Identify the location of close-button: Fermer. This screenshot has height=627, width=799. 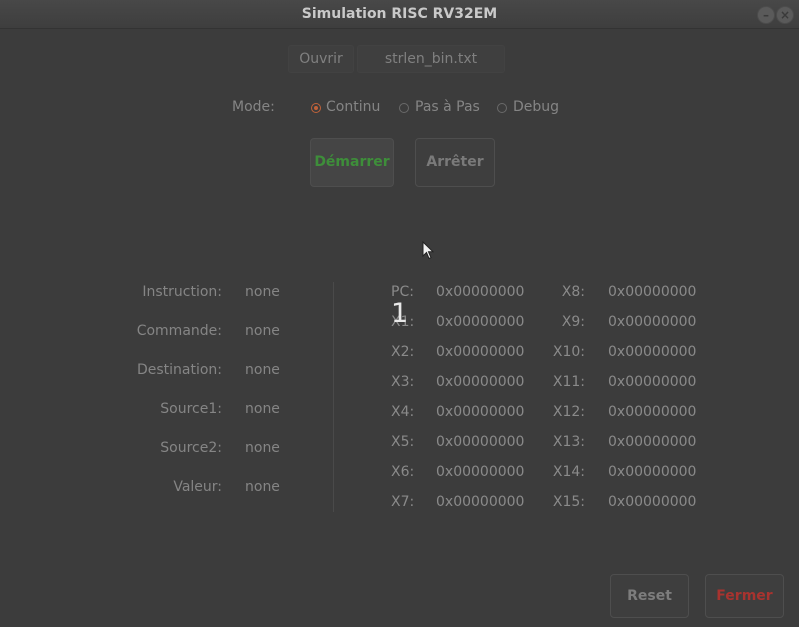
(744, 596).